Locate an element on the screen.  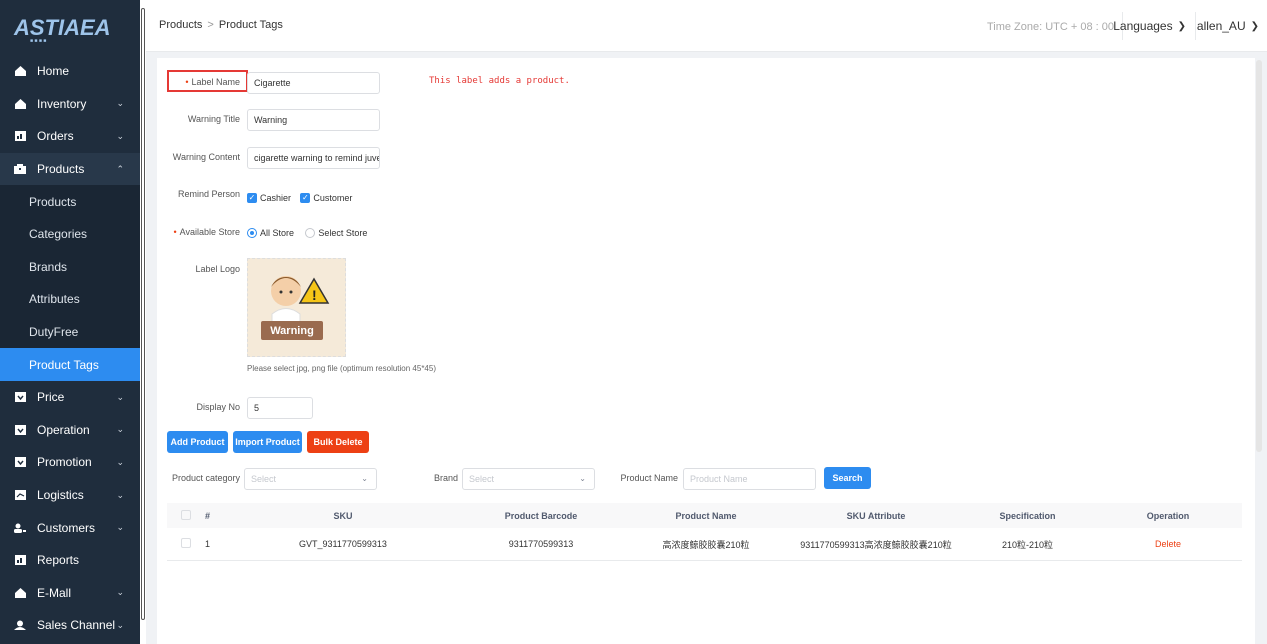
add-product-button: Add Product is located at coordinates (197, 442).